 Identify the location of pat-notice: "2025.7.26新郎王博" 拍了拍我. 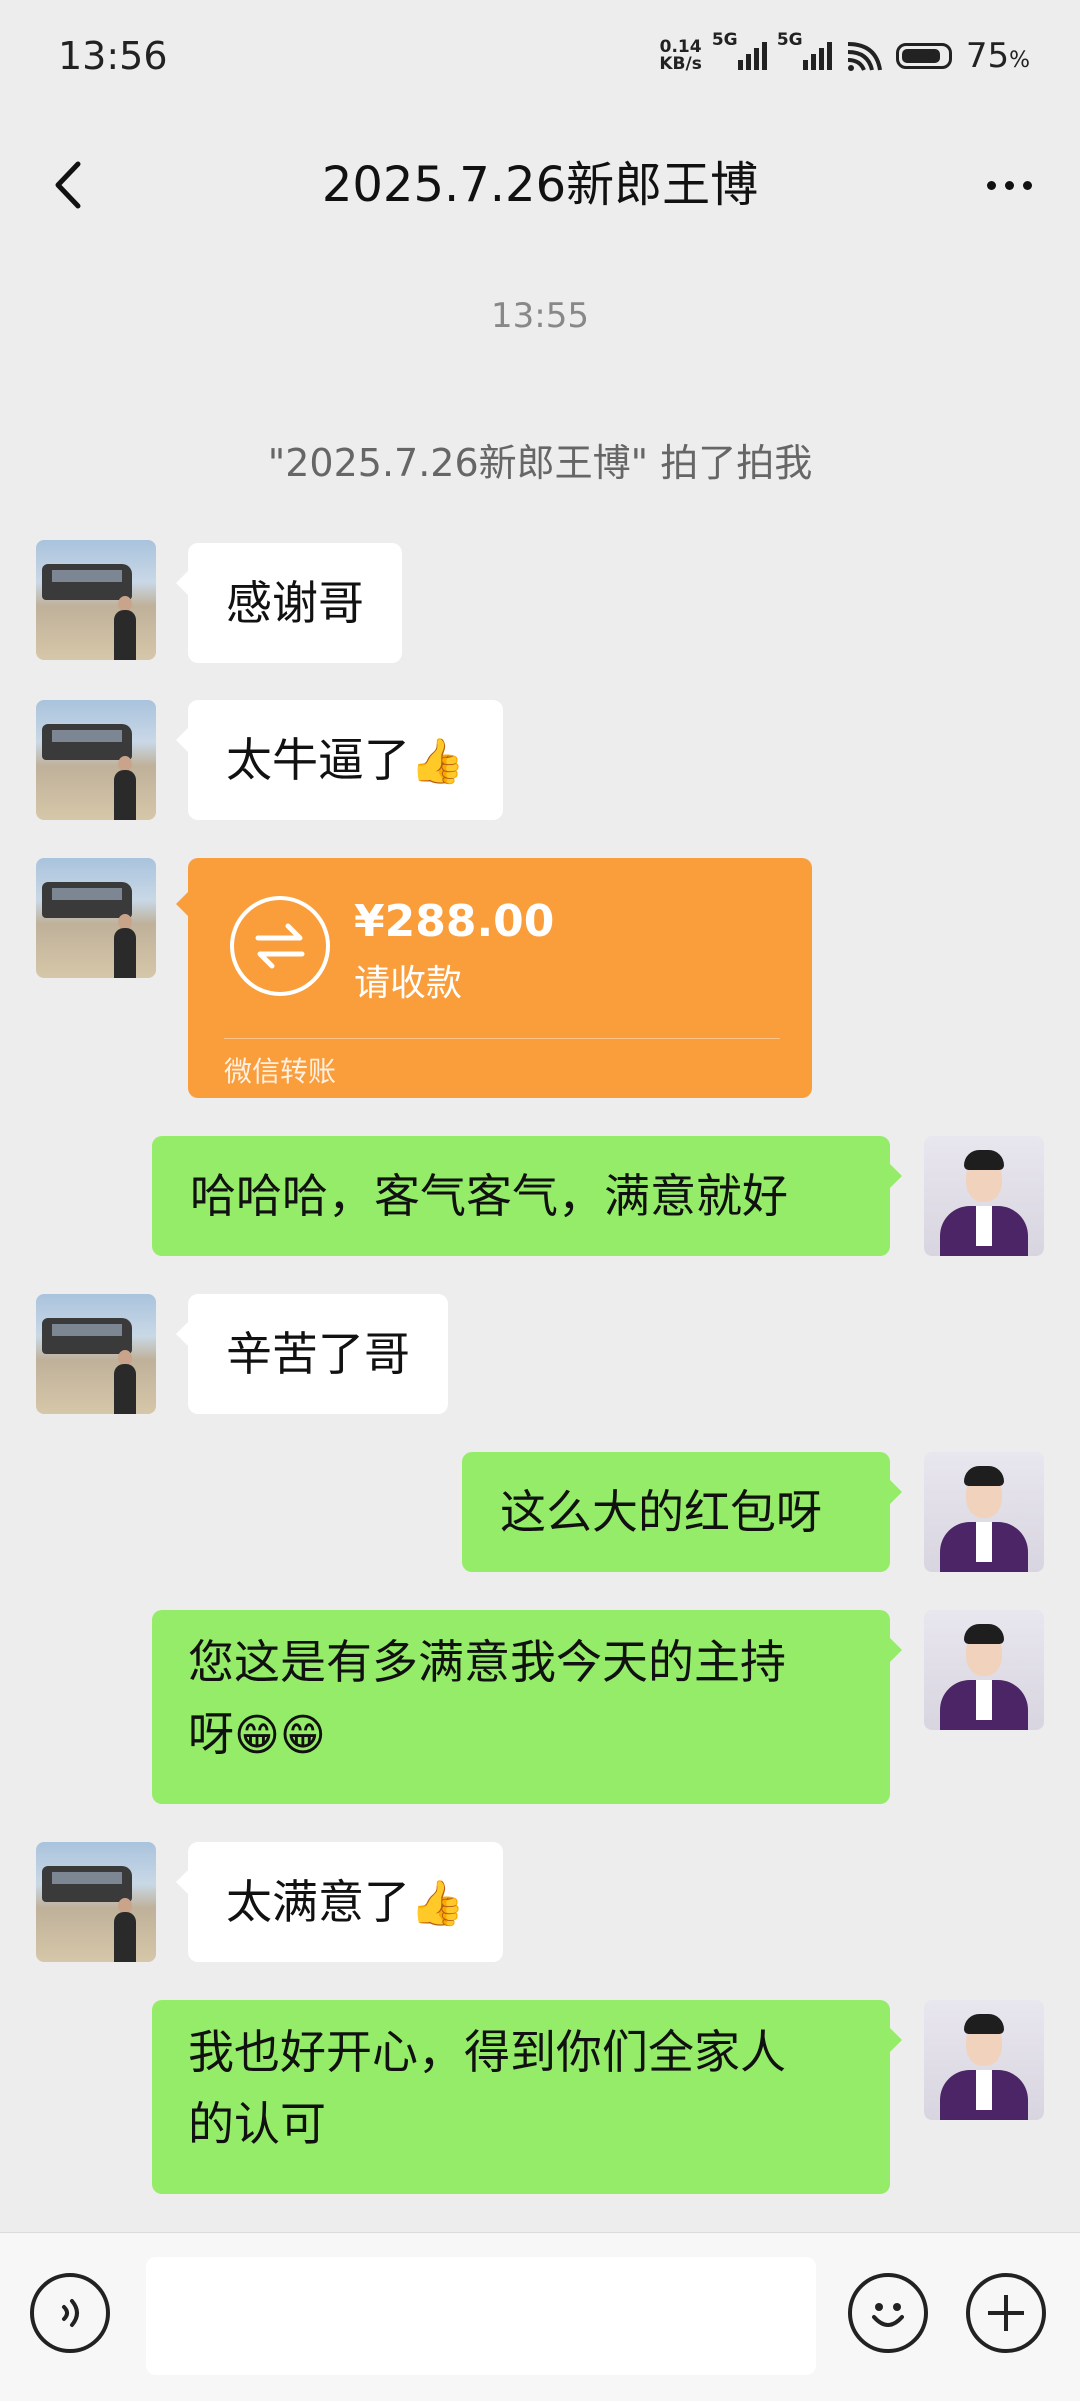
(540, 463).